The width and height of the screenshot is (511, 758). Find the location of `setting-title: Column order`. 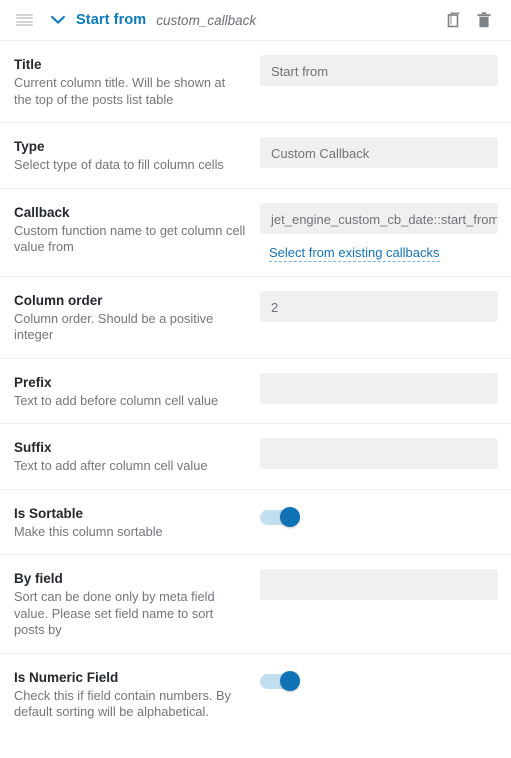

setting-title: Column order is located at coordinates (58, 300).